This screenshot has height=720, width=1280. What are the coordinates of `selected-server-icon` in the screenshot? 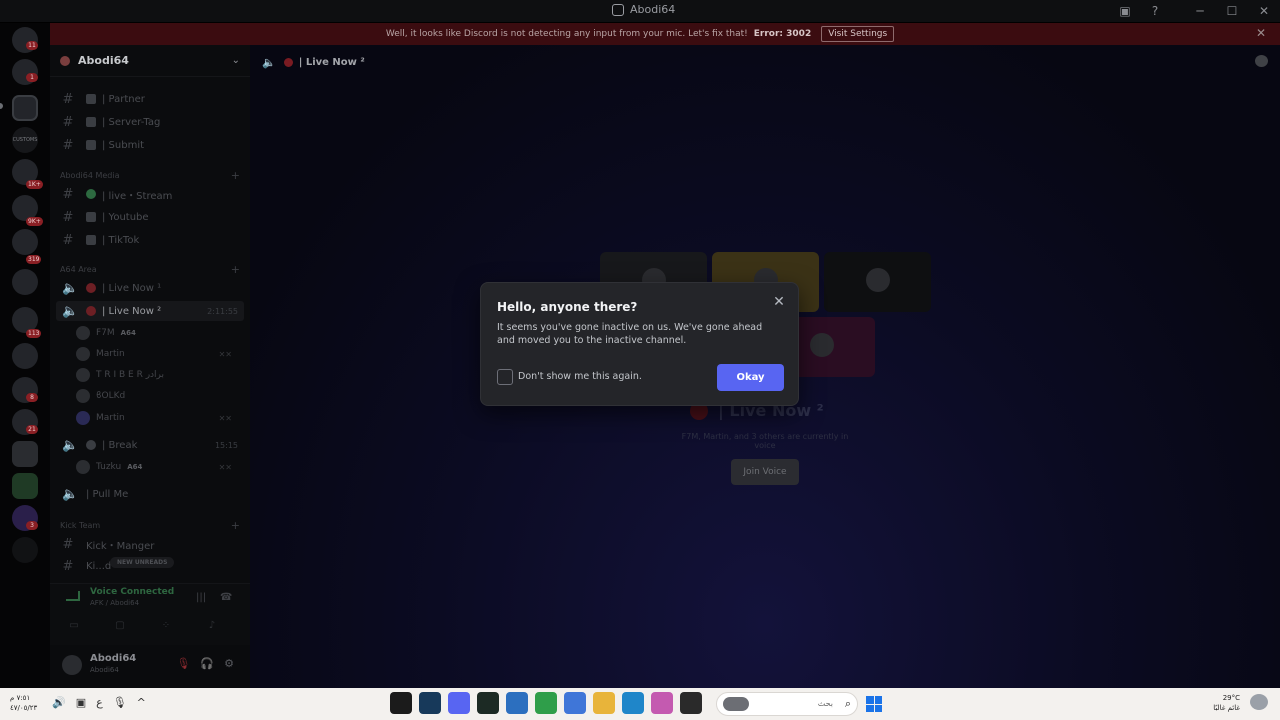 It's located at (25, 108).